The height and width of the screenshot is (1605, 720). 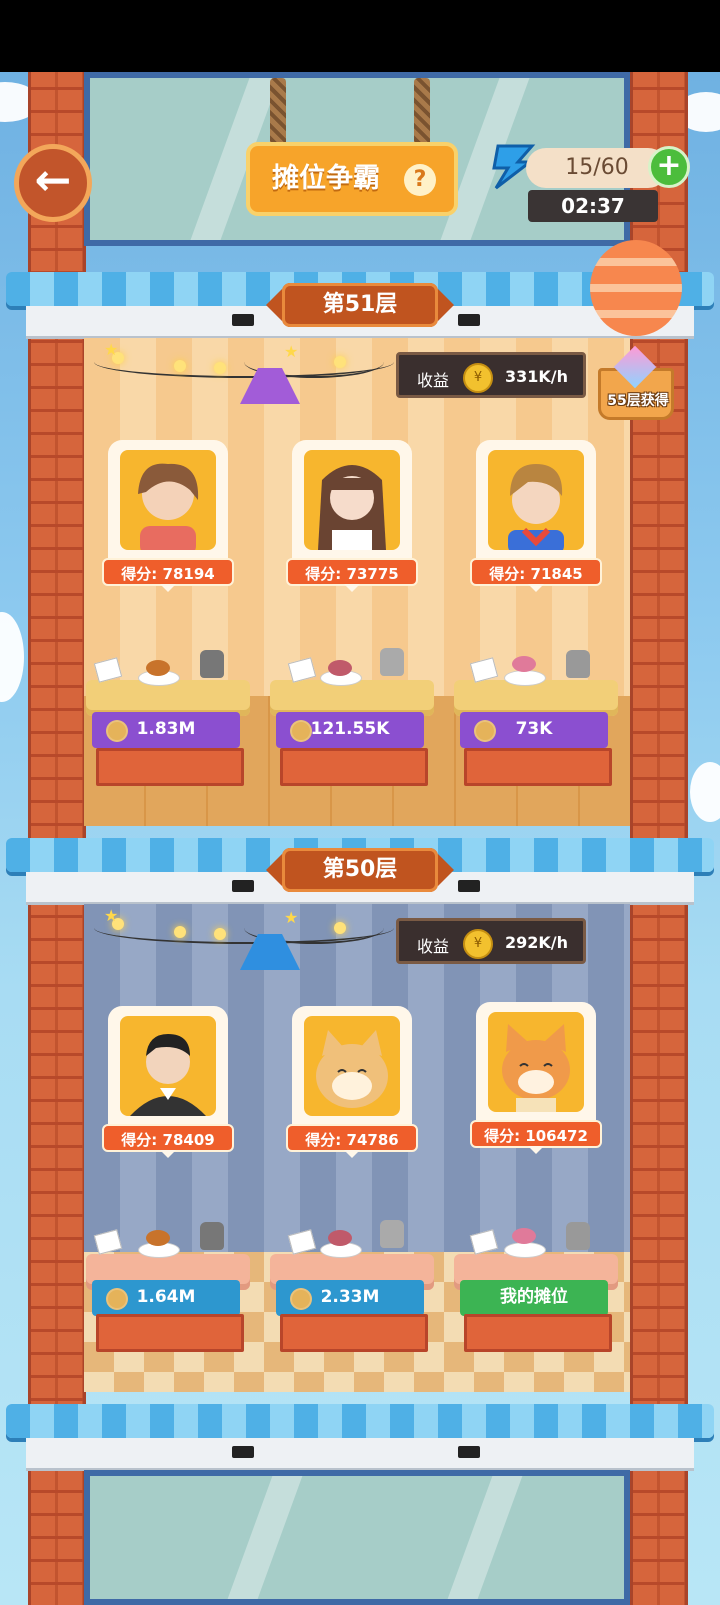 I want to click on bottom-facade-window, so click(x=357, y=1537).